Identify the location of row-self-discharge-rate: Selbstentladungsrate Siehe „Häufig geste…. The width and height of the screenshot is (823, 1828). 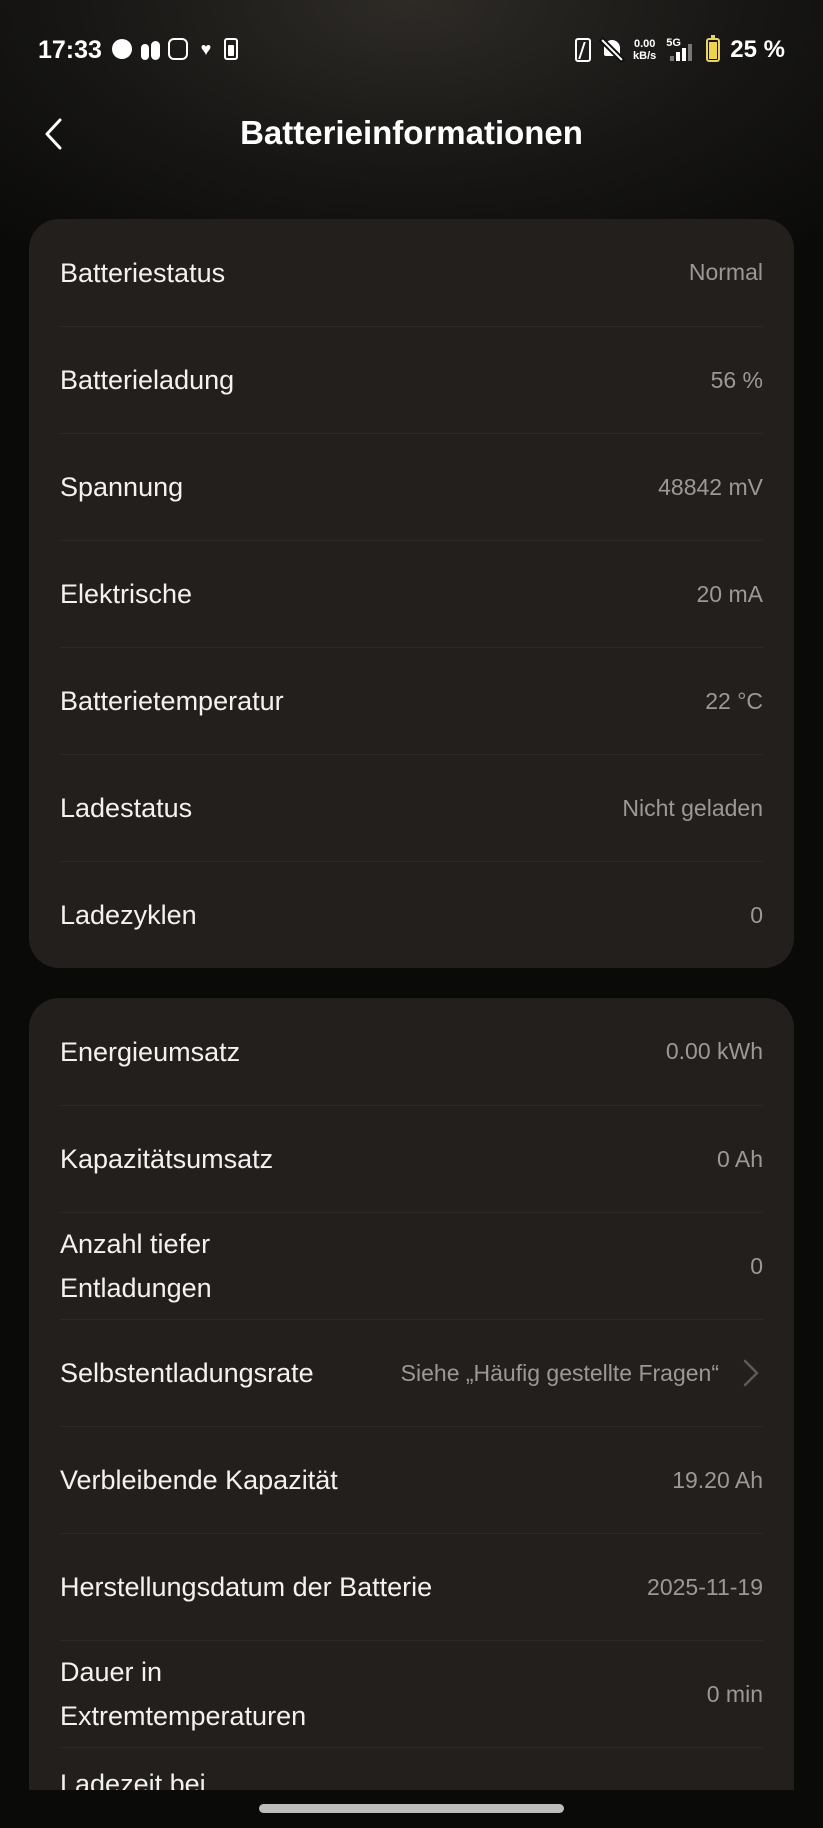
(411, 1372).